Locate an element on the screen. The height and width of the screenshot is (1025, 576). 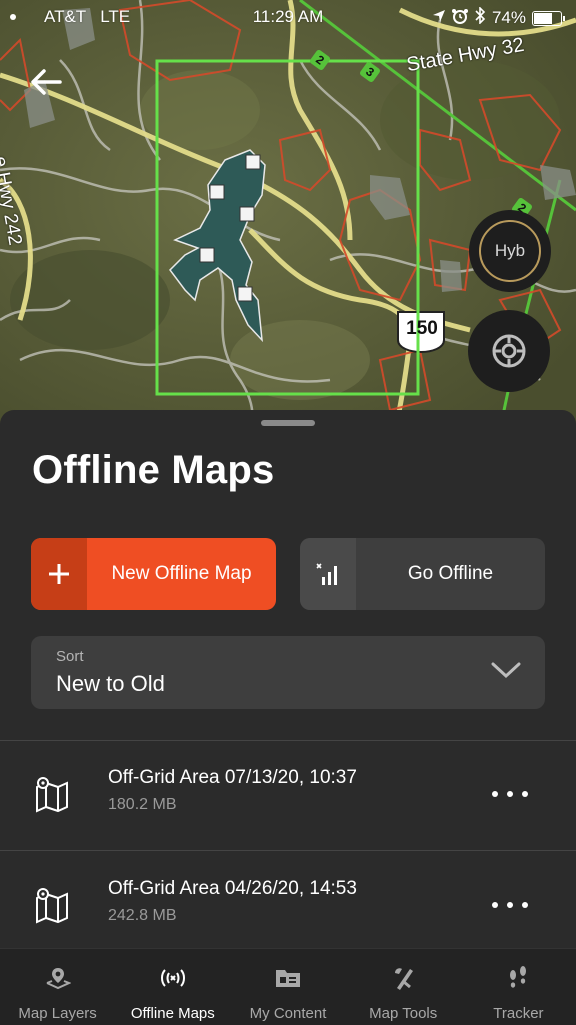
tab-label: Offline Maps is located at coordinates (172, 1013).